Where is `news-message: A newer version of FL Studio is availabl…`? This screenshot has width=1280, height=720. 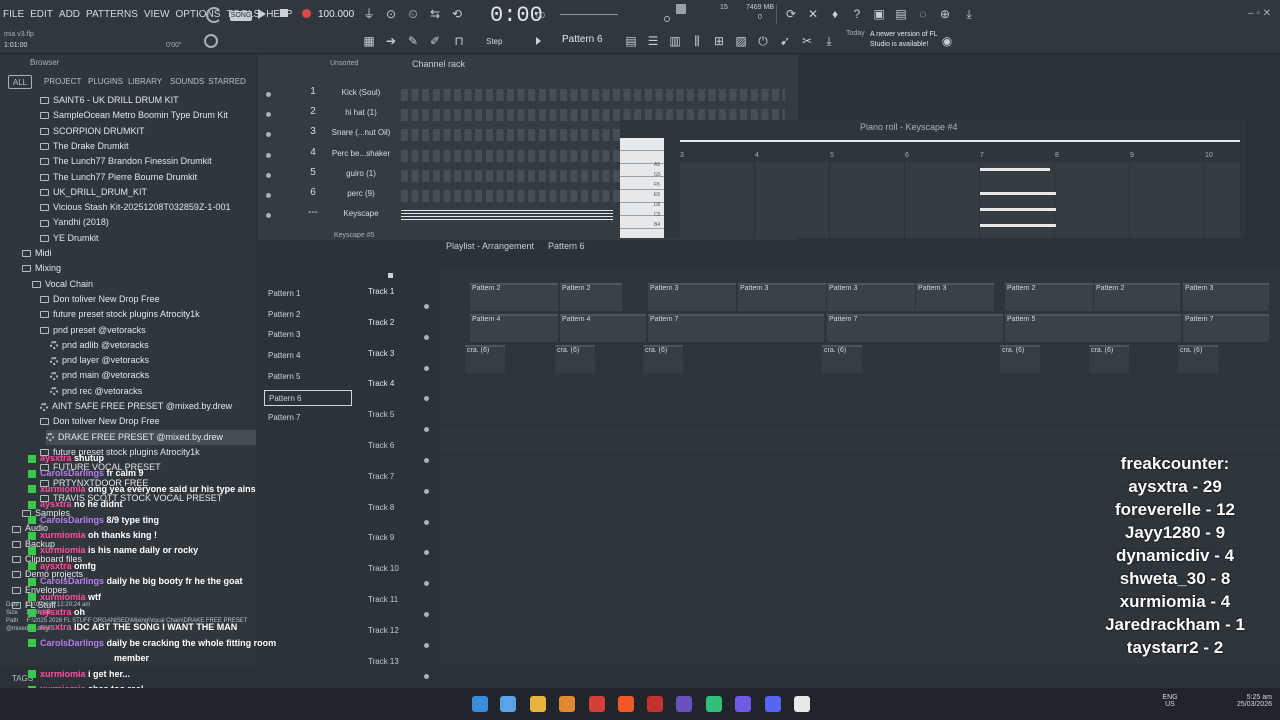 news-message: A newer version of FL Studio is availabl… is located at coordinates (905, 40).